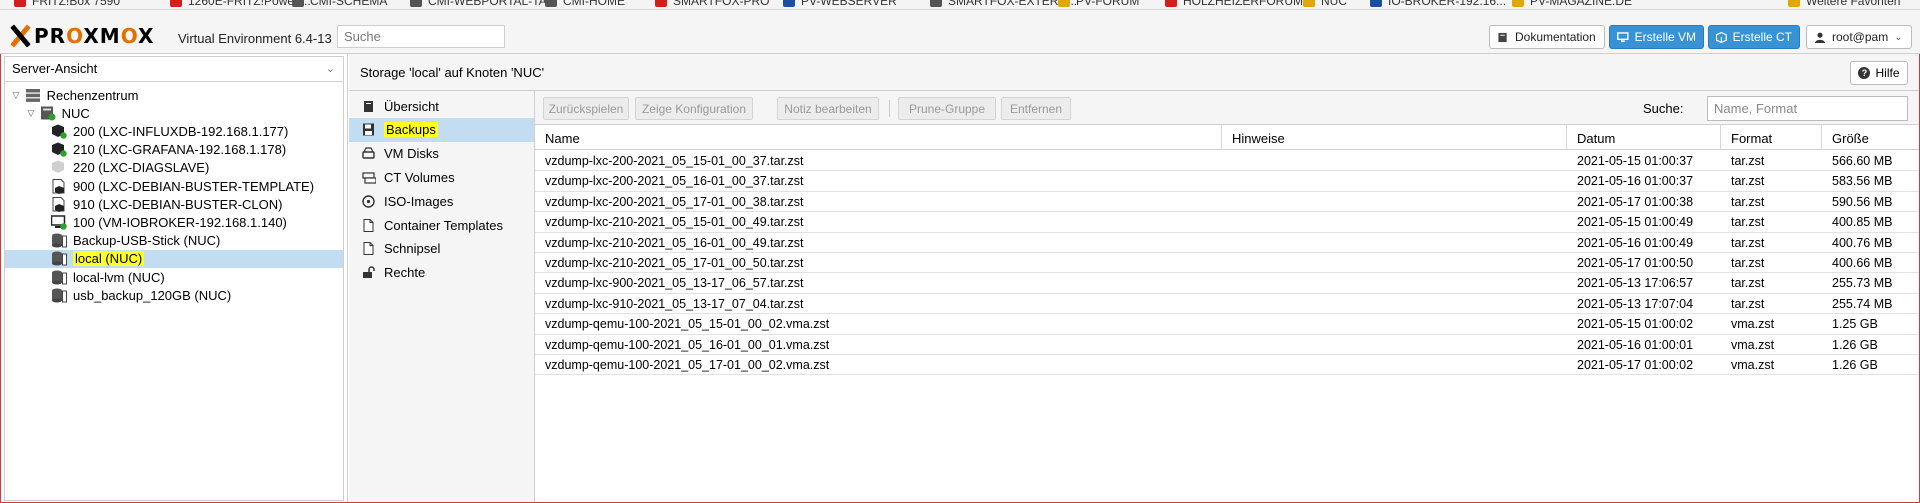  I want to click on nav-item-backups: Backups, so click(441, 129).